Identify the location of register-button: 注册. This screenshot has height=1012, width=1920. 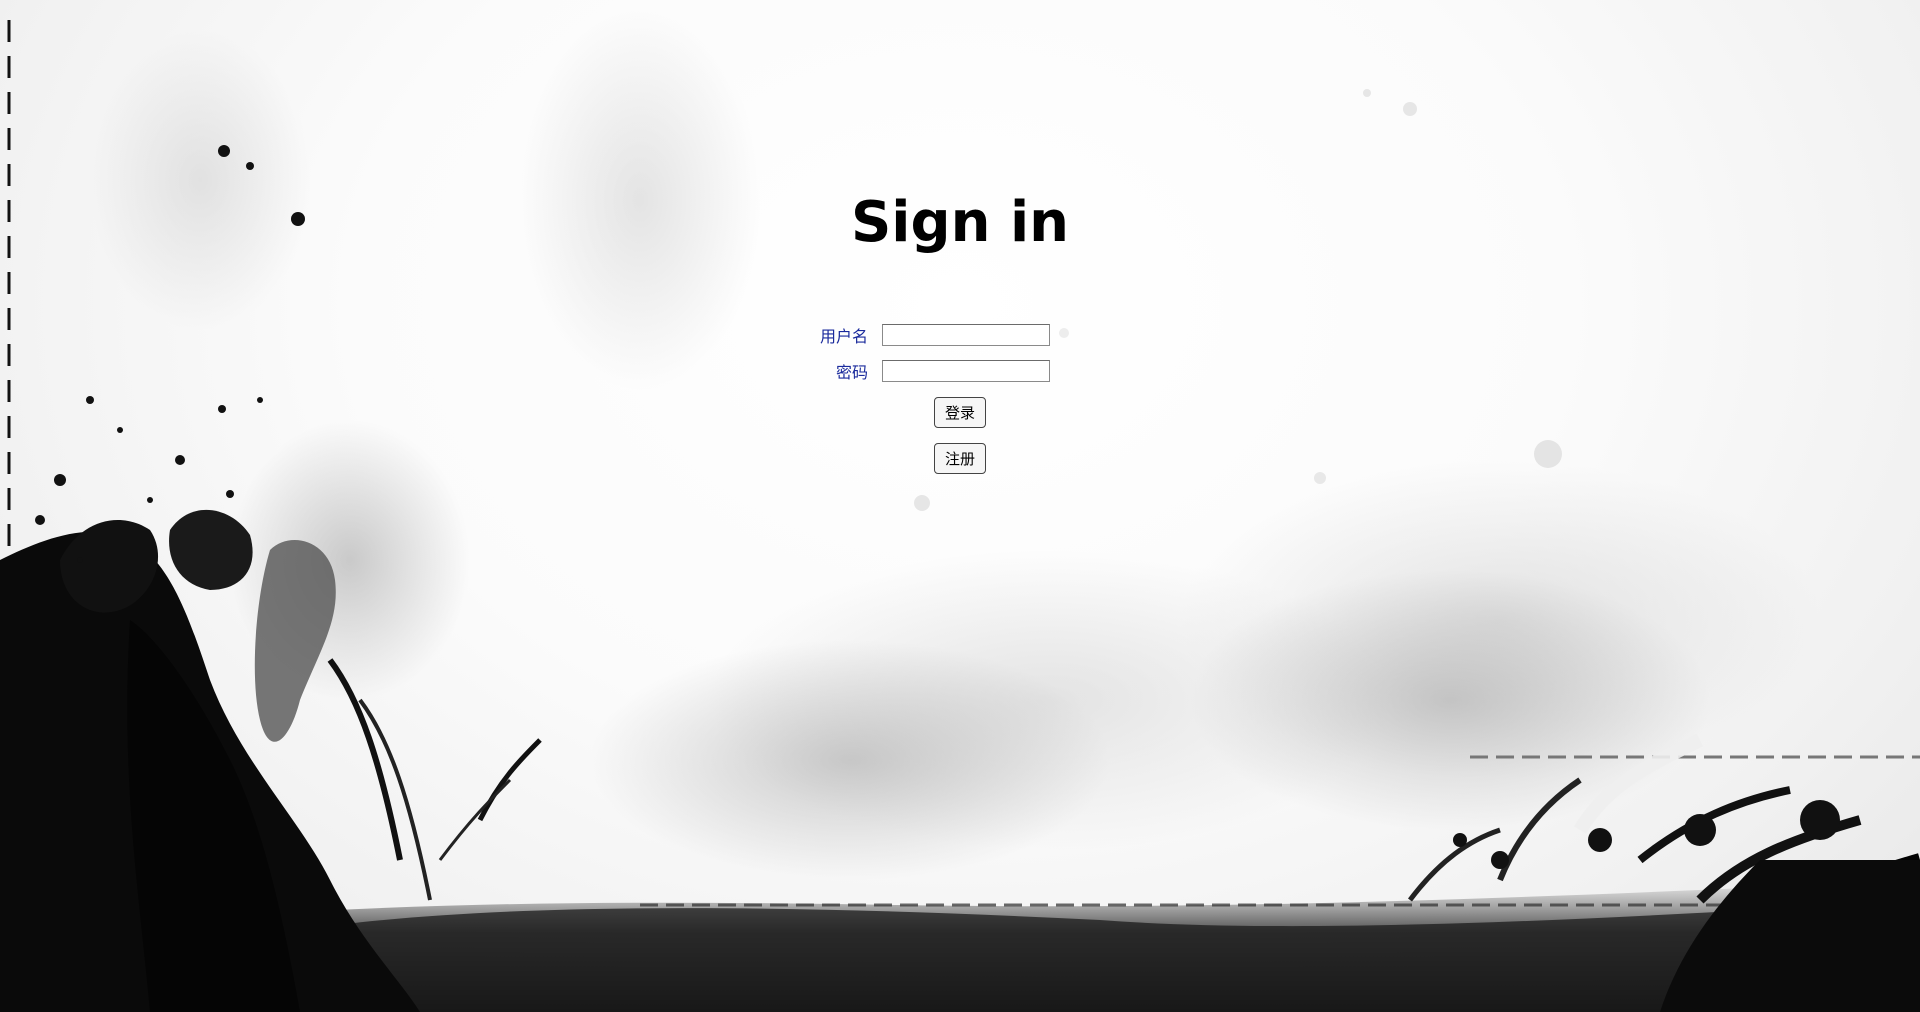
(960, 458).